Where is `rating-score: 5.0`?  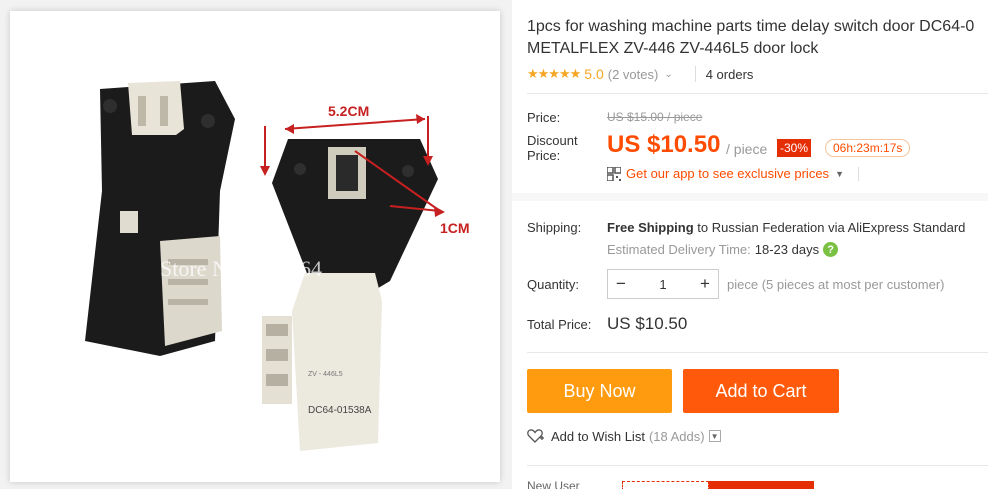
rating-score: 5.0 is located at coordinates (594, 74).